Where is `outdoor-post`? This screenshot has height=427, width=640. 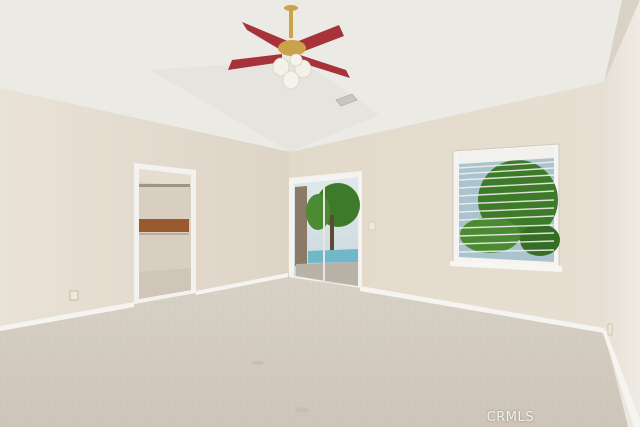 outdoor-post is located at coordinates (301, 227).